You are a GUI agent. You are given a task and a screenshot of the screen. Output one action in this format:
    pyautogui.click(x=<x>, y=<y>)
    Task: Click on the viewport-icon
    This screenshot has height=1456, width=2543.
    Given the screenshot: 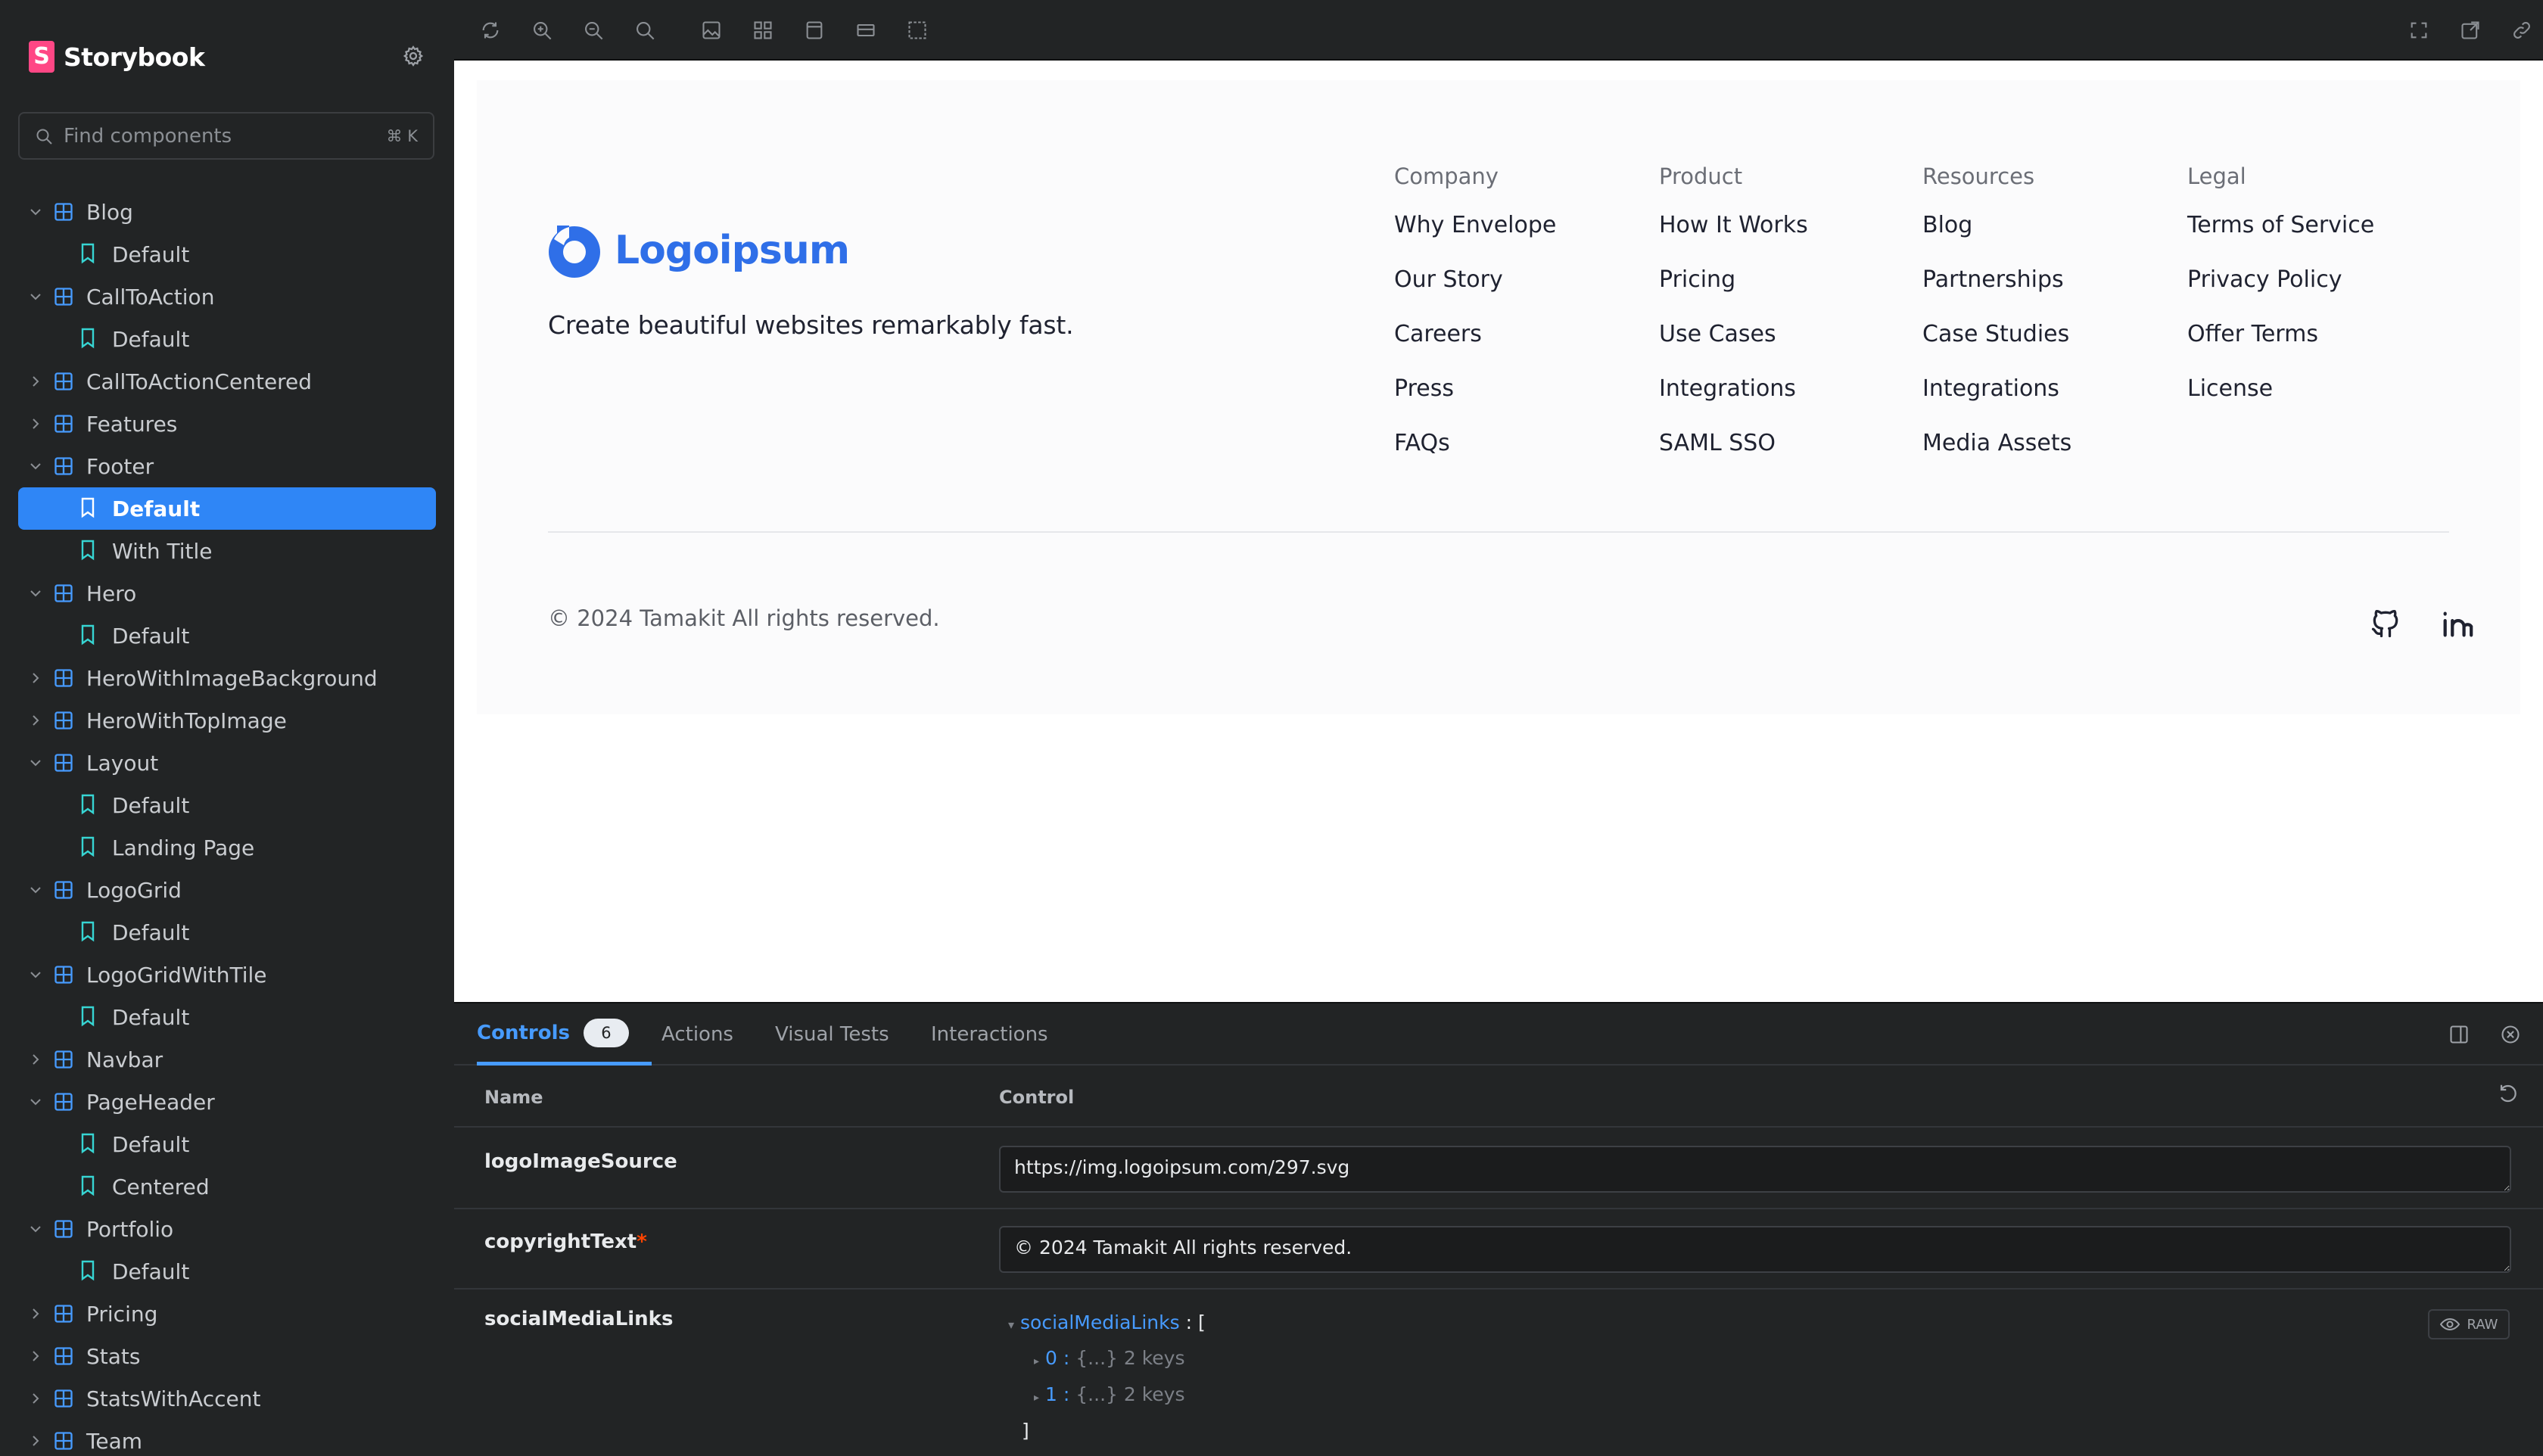 What is the action you would take?
    pyautogui.click(x=814, y=30)
    